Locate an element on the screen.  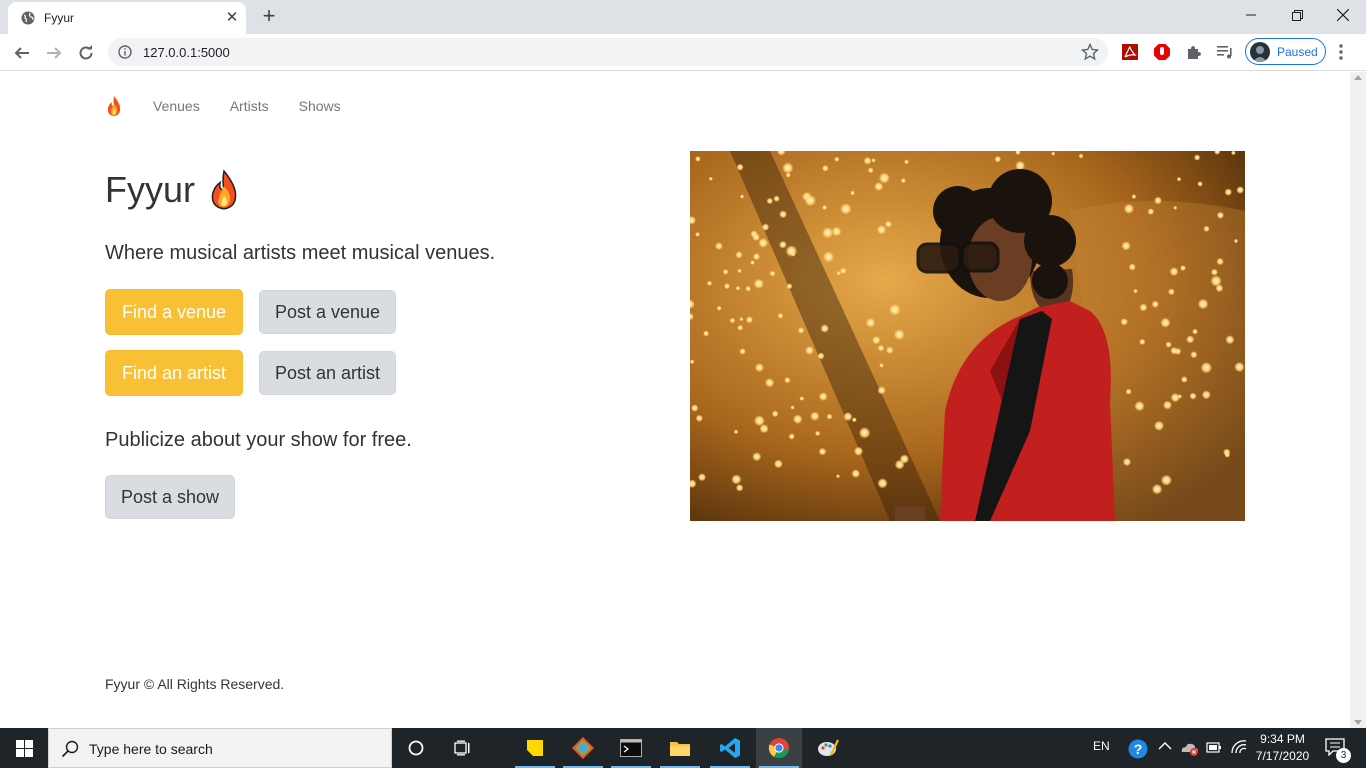
browser-tab-strip: Fyyur ✕ + is located at coordinates (683, 17).